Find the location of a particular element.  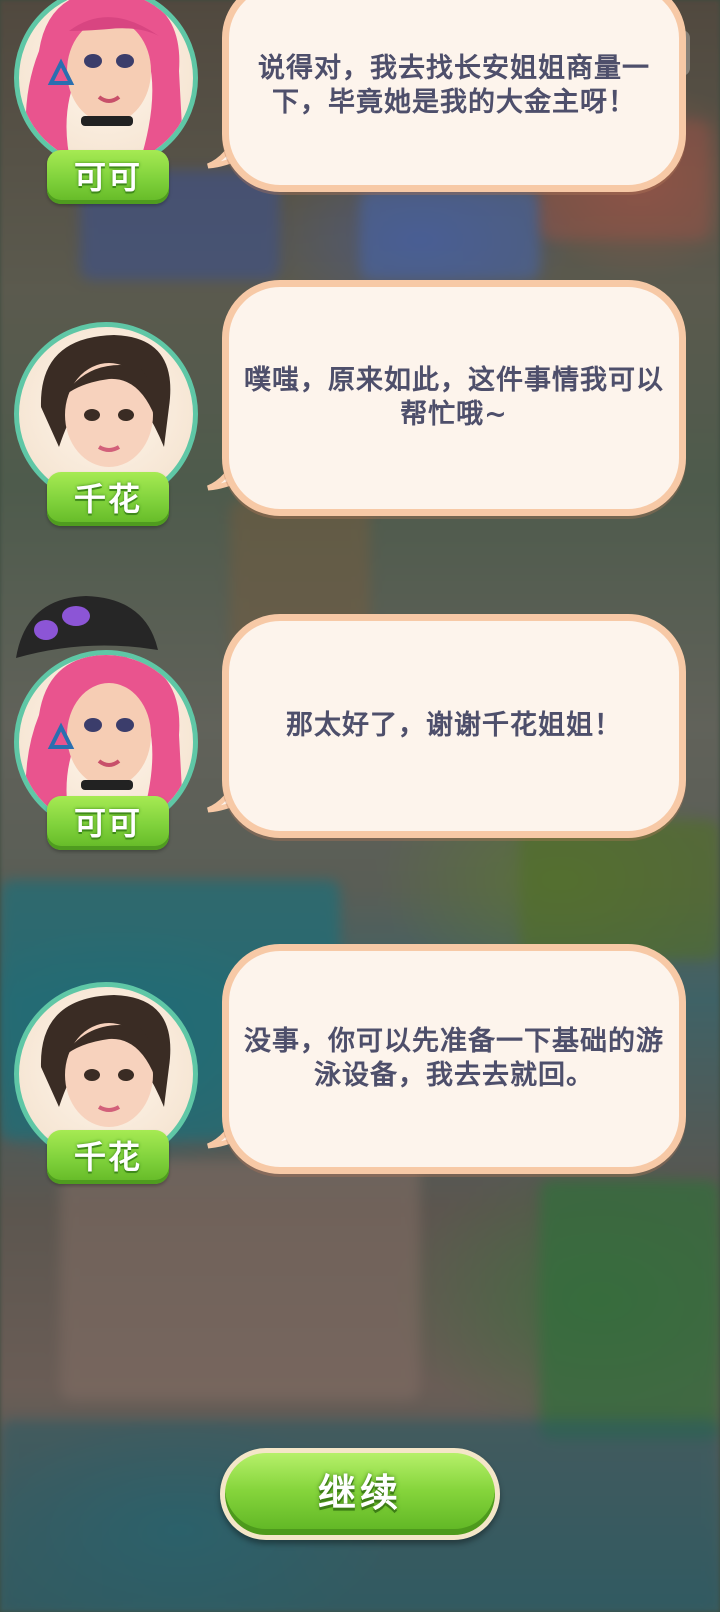

hat-icon is located at coordinates (87, 627).